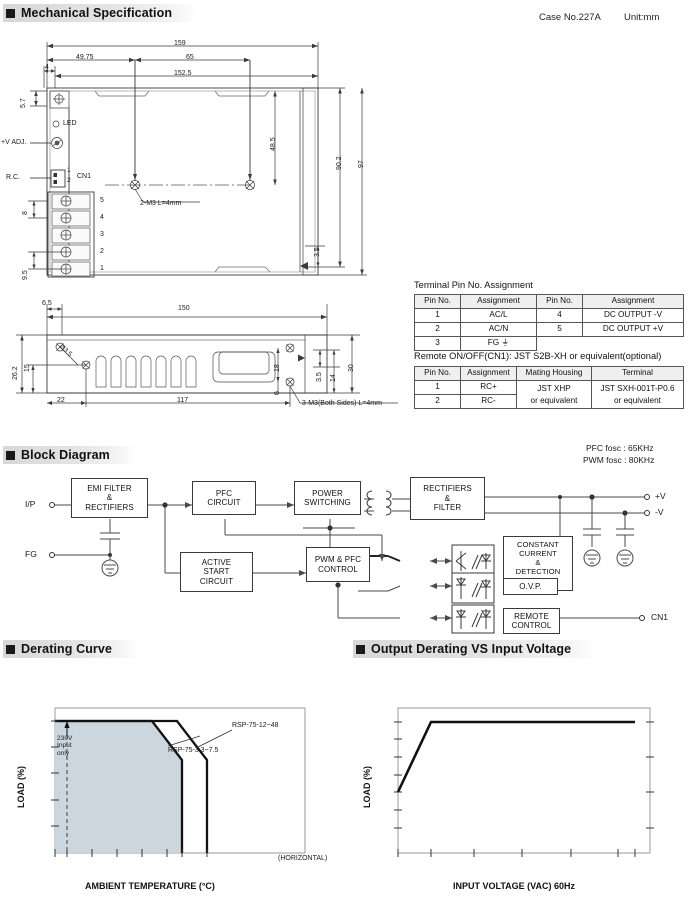 This screenshot has width=700, height=905. What do you see at coordinates (31, 554) in the screenshot?
I see `terminal-fg-label: FG` at bounding box center [31, 554].